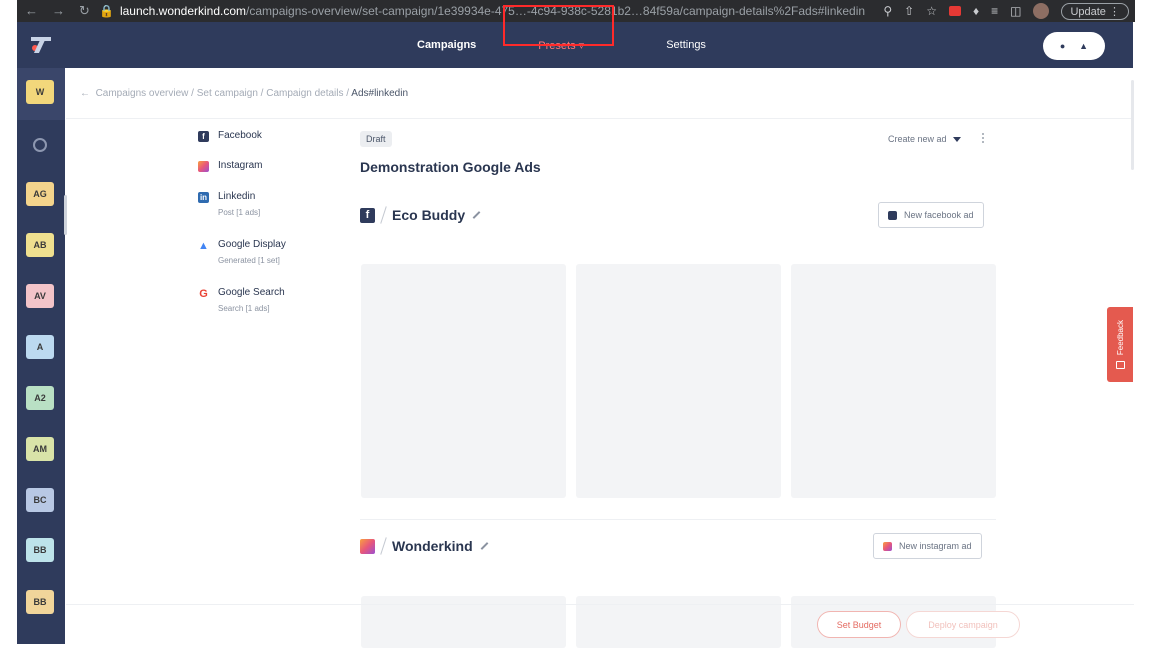  What do you see at coordinates (40, 245) in the screenshot?
I see `workspace-item: AB` at bounding box center [40, 245].